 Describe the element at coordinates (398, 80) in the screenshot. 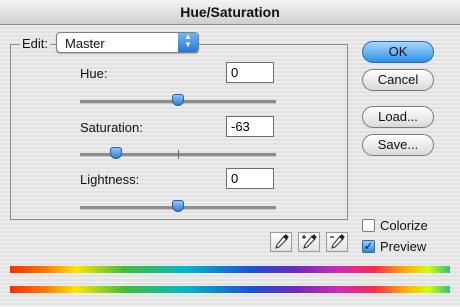

I see `cancel-button: Cancel` at that location.